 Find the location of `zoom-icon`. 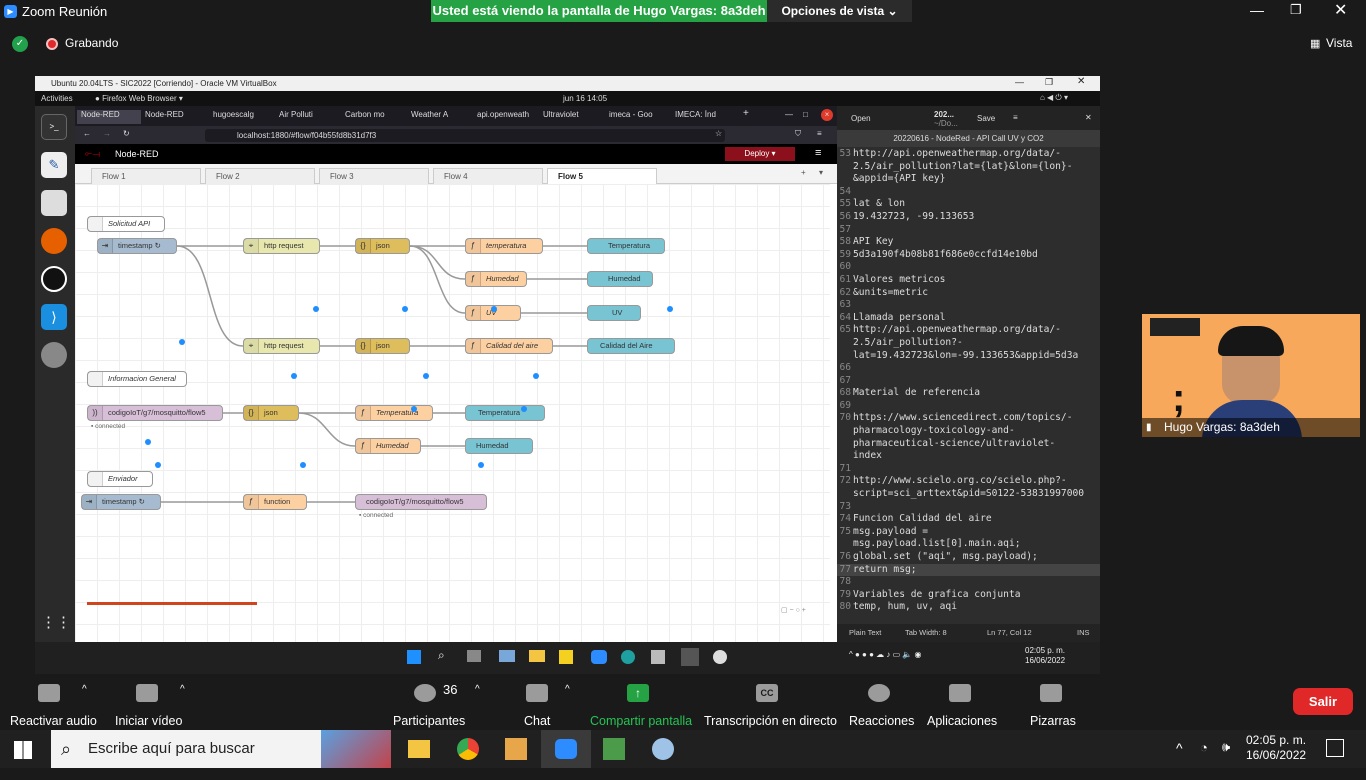

zoom-icon is located at coordinates (566, 749).